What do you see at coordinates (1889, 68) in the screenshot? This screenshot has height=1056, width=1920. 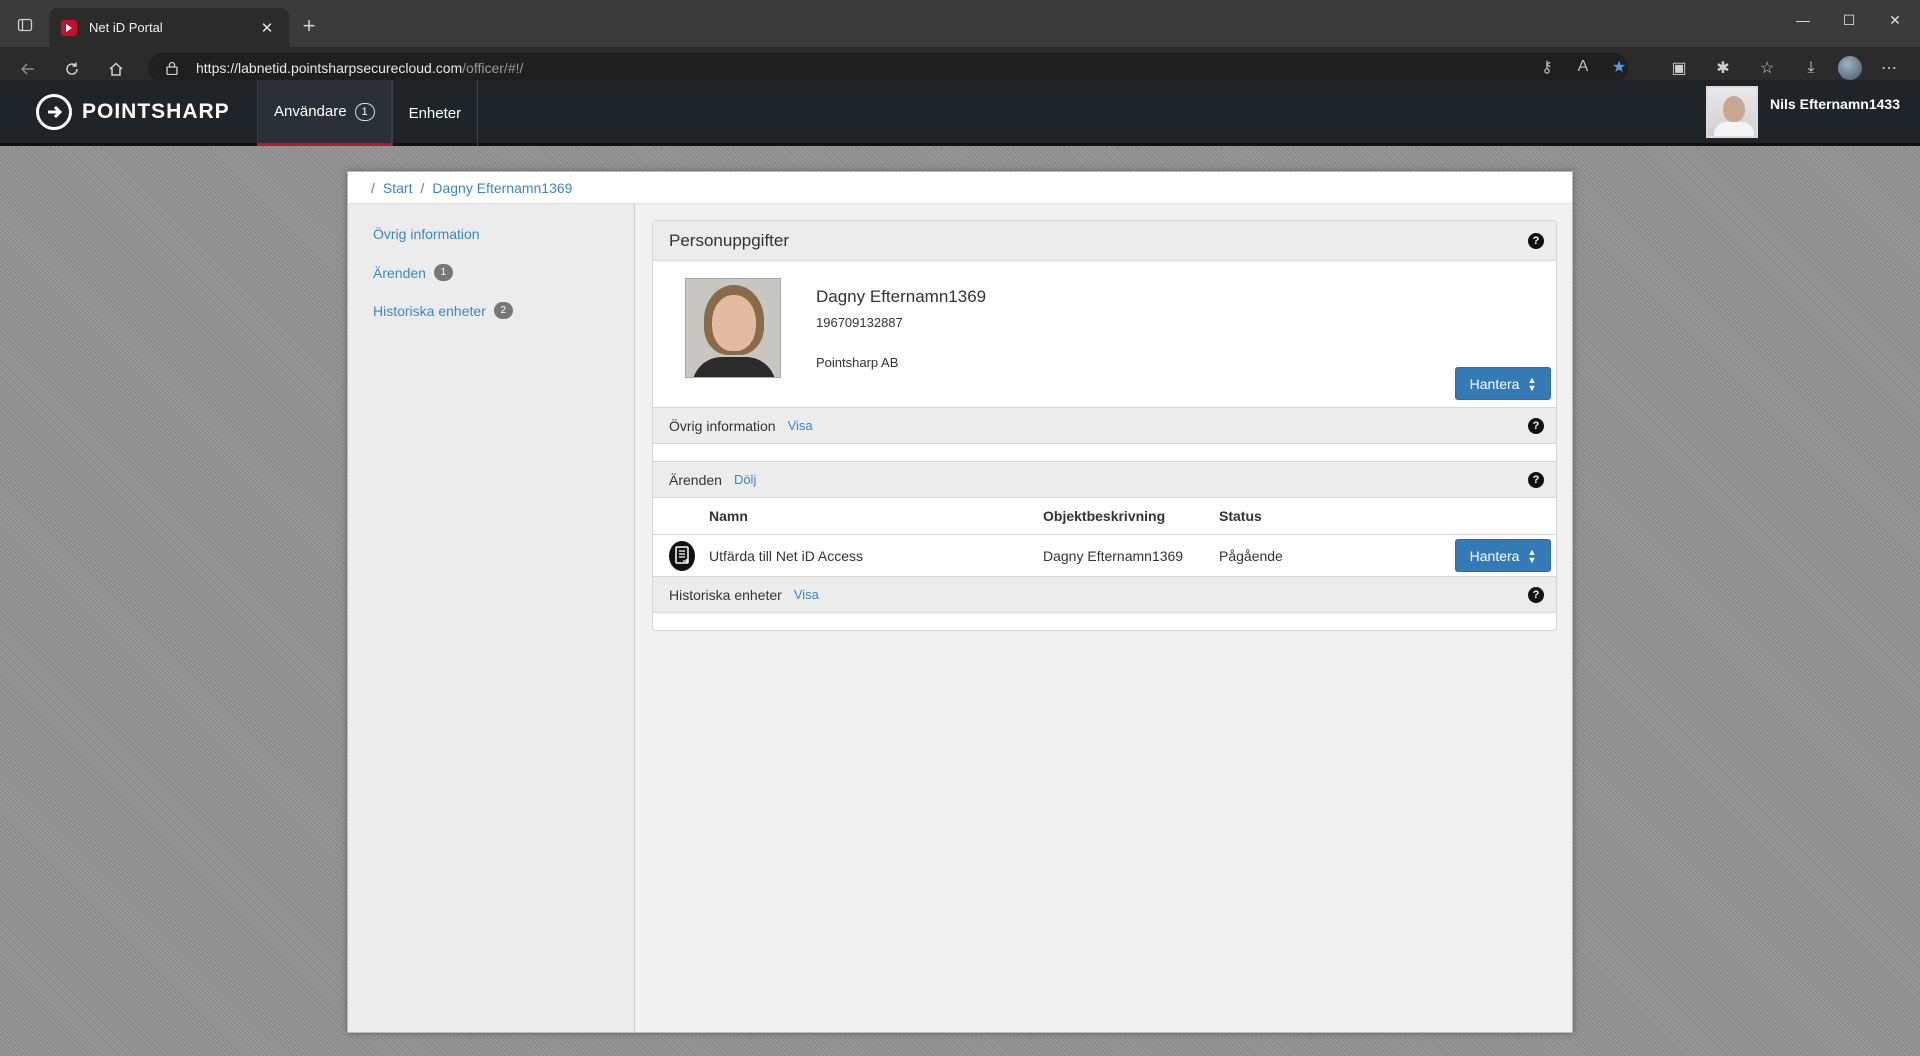 I see `more-menu-icon: ⋯` at bounding box center [1889, 68].